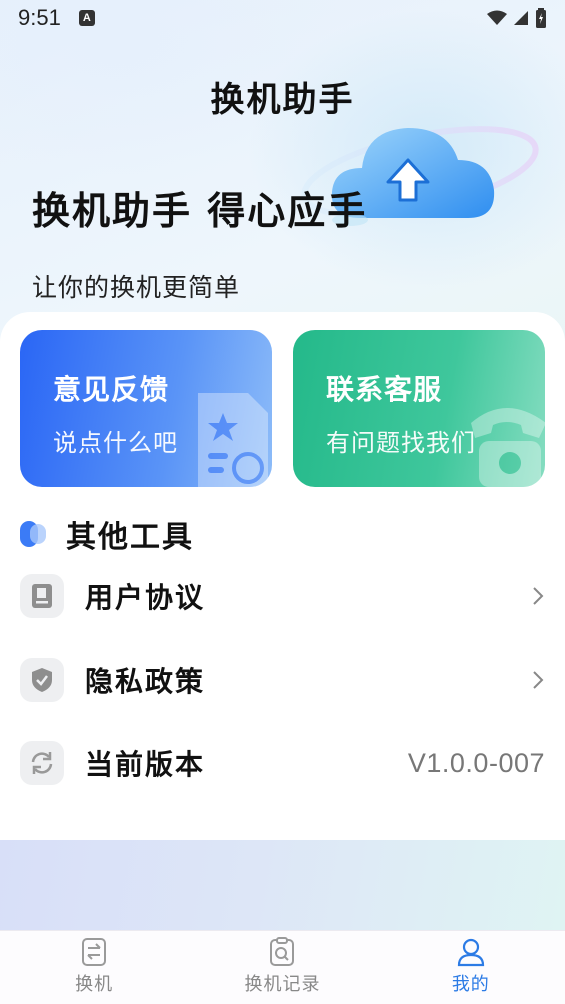 This screenshot has height=1004, width=565. What do you see at coordinates (497, 17) in the screenshot?
I see `wifi-icon` at bounding box center [497, 17].